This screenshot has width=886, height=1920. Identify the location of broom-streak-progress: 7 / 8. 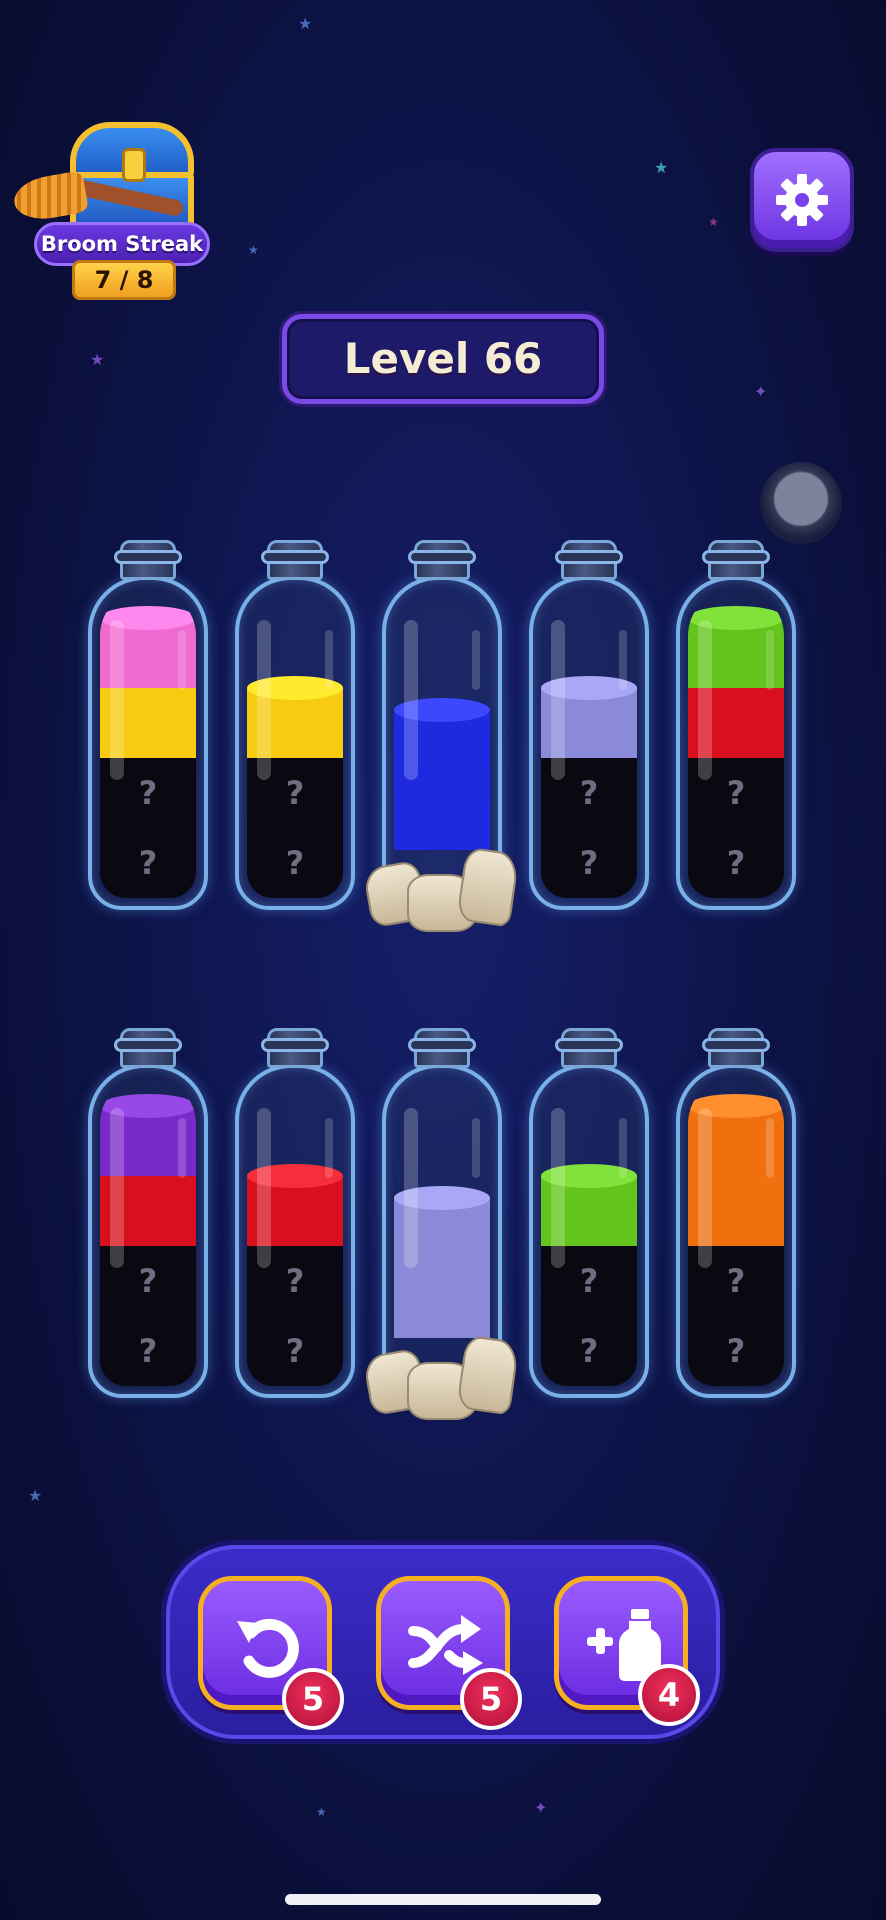
(124, 280).